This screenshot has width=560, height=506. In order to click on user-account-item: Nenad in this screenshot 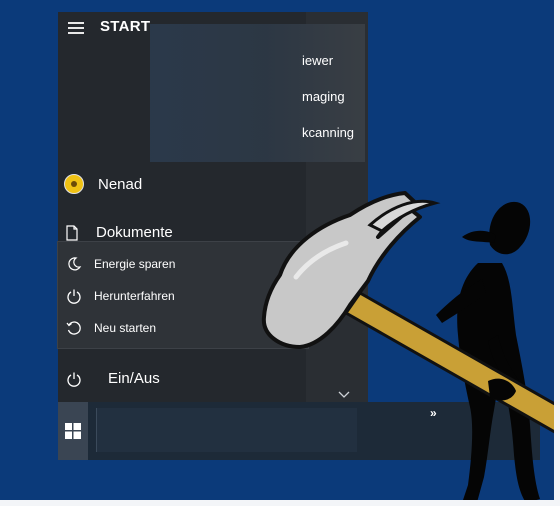, I will do `click(103, 184)`.